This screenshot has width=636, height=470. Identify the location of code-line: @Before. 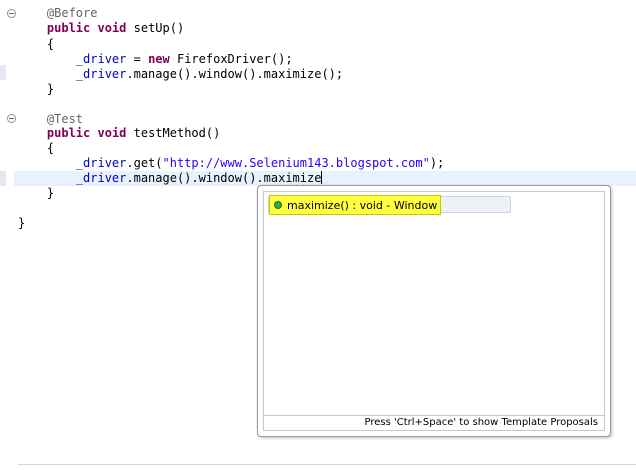
(58, 13).